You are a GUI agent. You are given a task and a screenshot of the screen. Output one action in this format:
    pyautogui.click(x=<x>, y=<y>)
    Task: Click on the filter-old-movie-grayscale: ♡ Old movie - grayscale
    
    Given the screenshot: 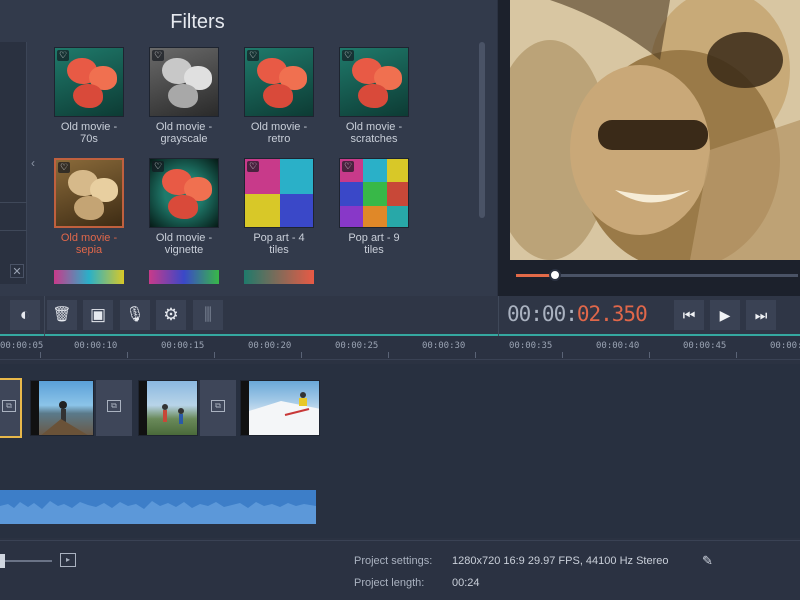 What is the action you would take?
    pyautogui.click(x=184, y=96)
    